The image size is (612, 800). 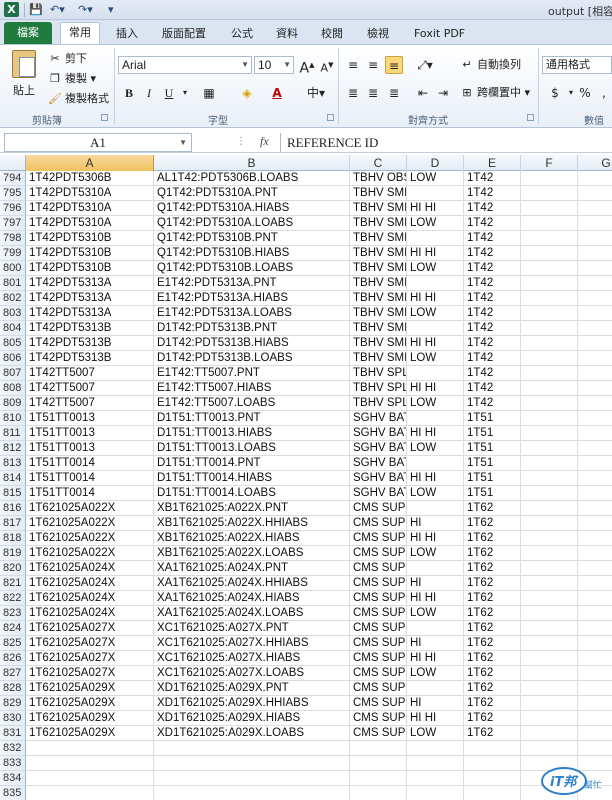 I want to click on align-middle-icon: ≡, so click(x=373, y=65).